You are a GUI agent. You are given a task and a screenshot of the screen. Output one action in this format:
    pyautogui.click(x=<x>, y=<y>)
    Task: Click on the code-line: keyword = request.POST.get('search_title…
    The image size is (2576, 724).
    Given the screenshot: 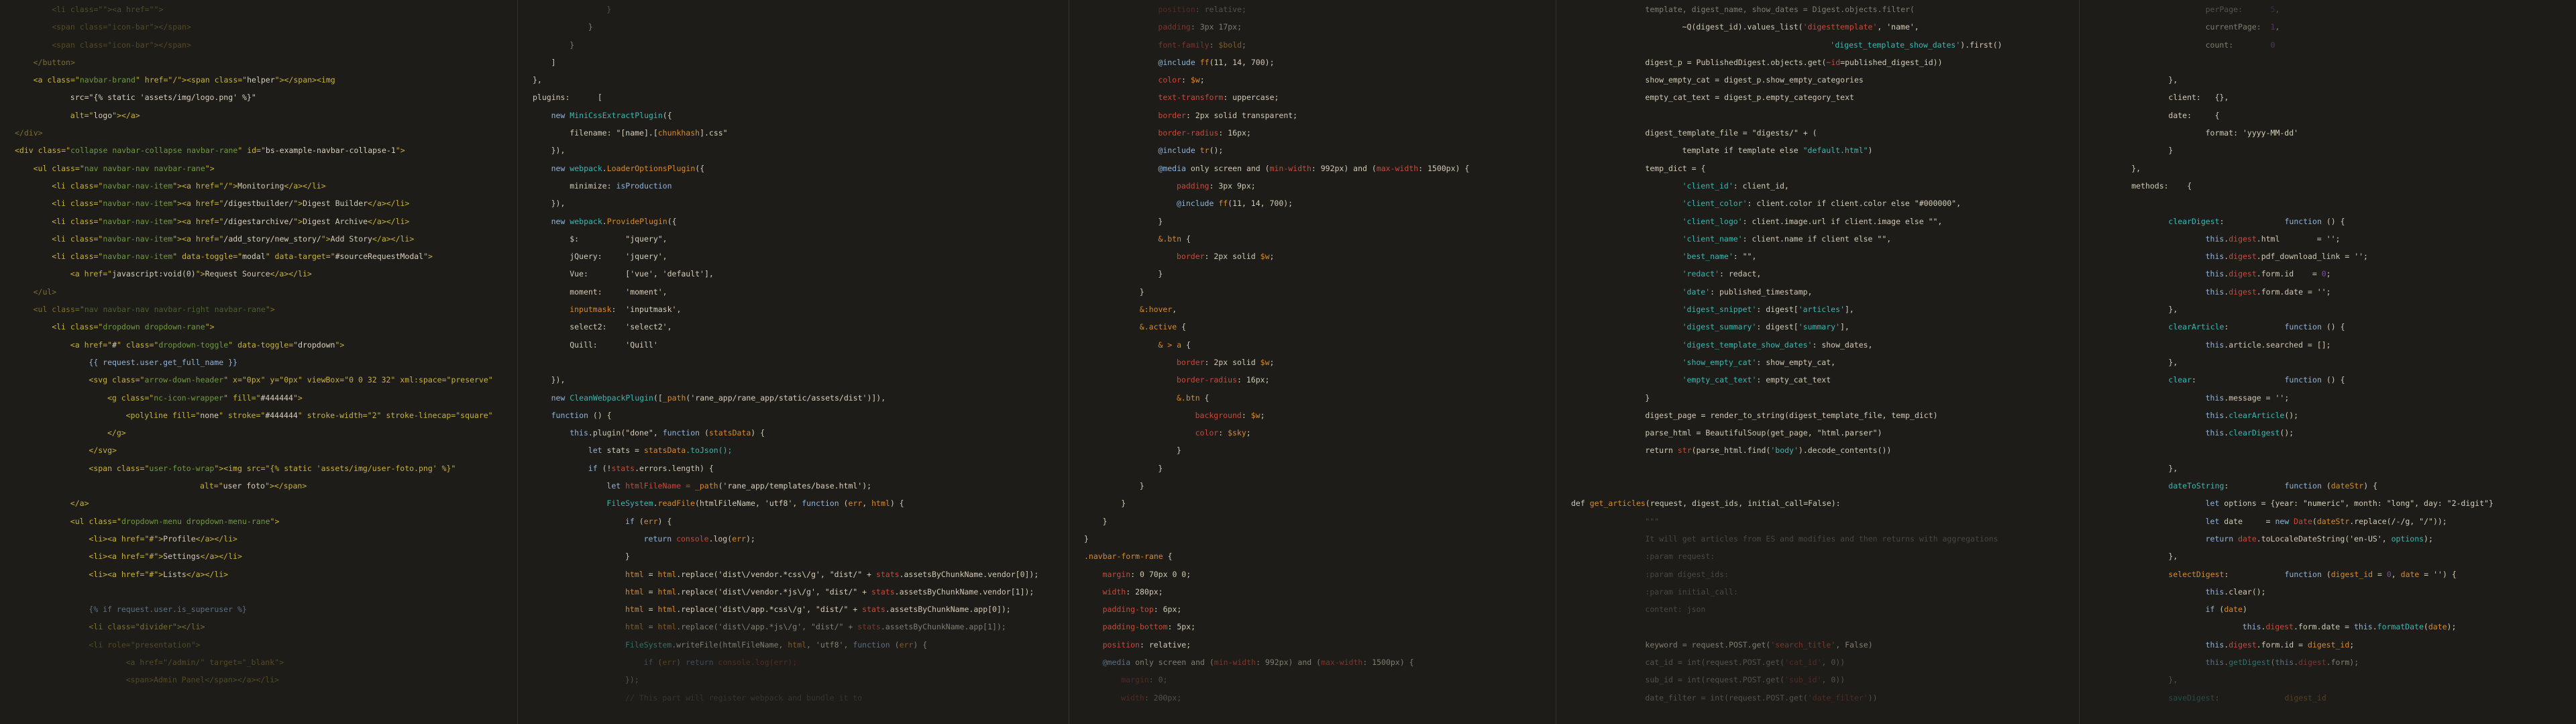 What is the action you would take?
    pyautogui.click(x=1825, y=645)
    